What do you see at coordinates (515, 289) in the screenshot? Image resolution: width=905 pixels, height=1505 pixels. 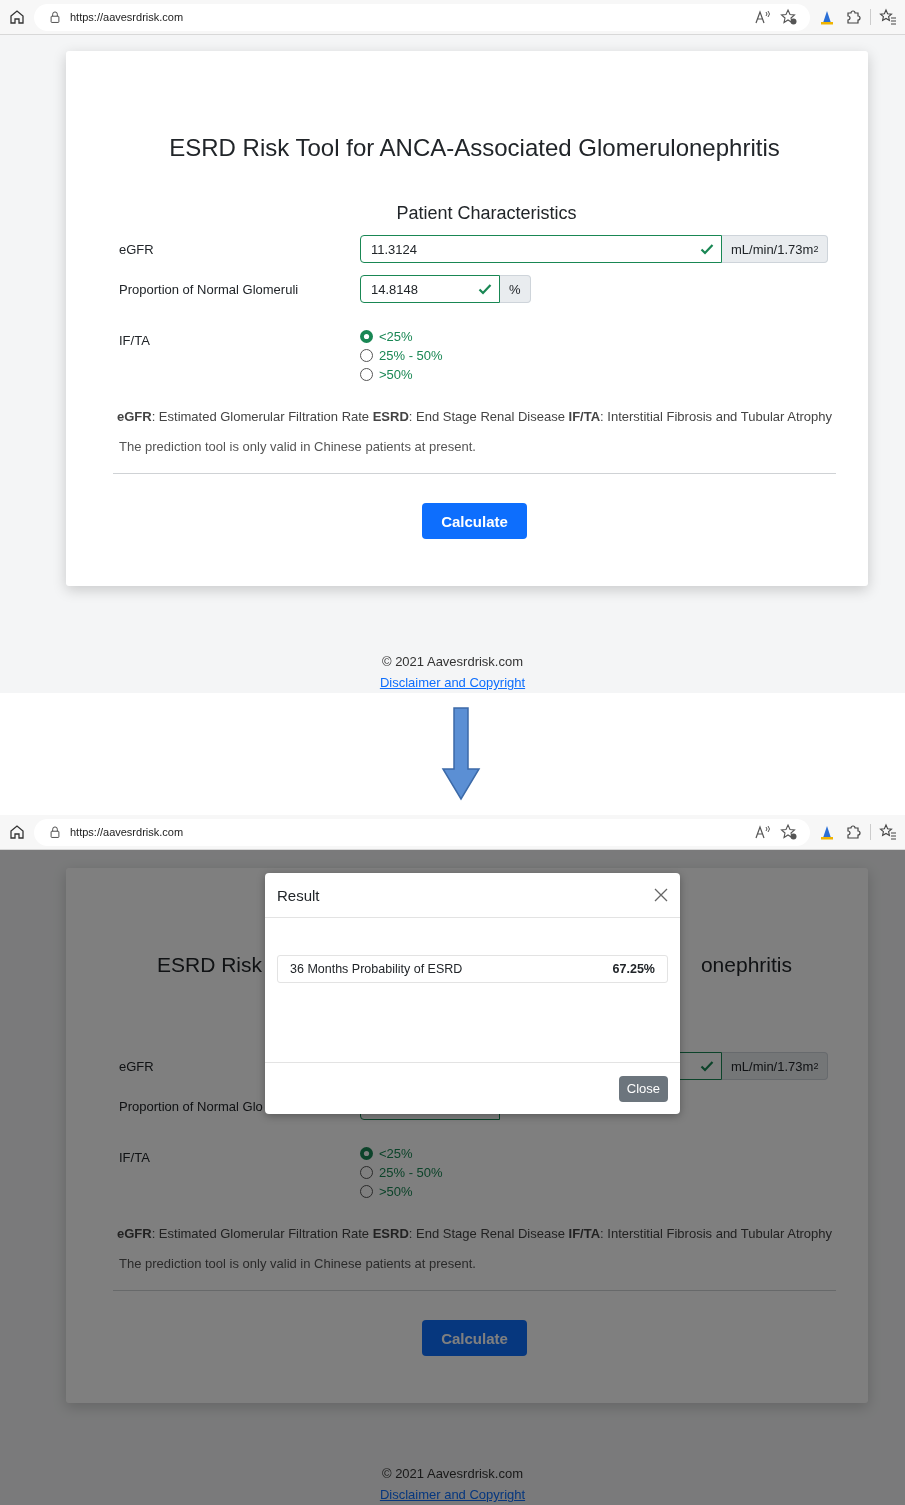 I see `unit-label: %` at bounding box center [515, 289].